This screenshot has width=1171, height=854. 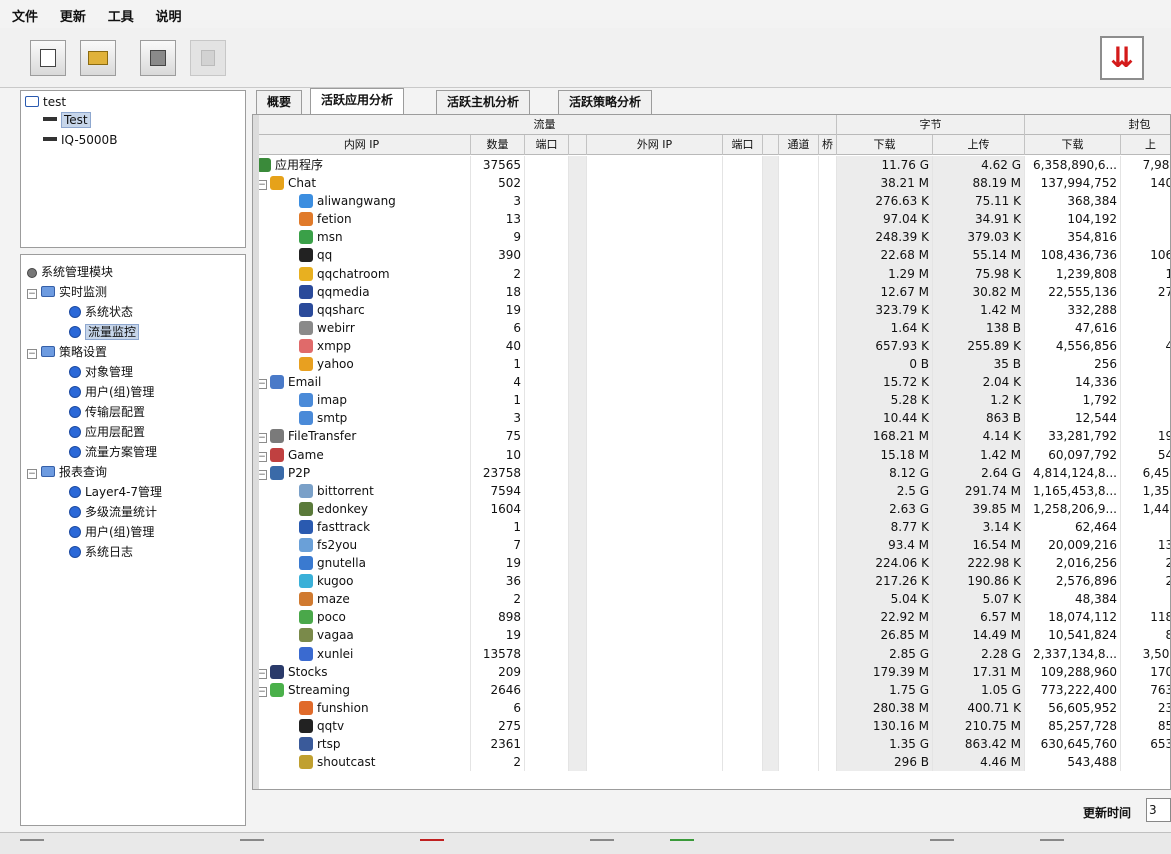 I want to click on col-bytes-up: 上传, so click(x=979, y=145).